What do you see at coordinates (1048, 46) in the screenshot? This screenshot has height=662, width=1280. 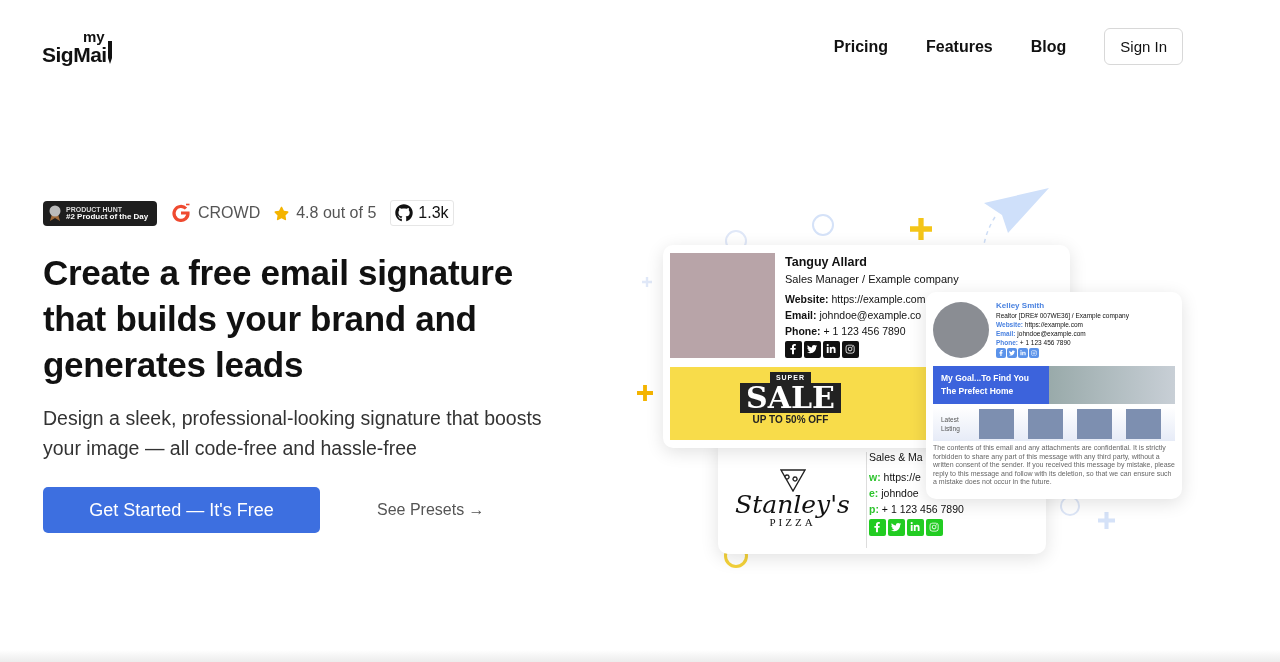 I see `nav-link: Blog` at bounding box center [1048, 46].